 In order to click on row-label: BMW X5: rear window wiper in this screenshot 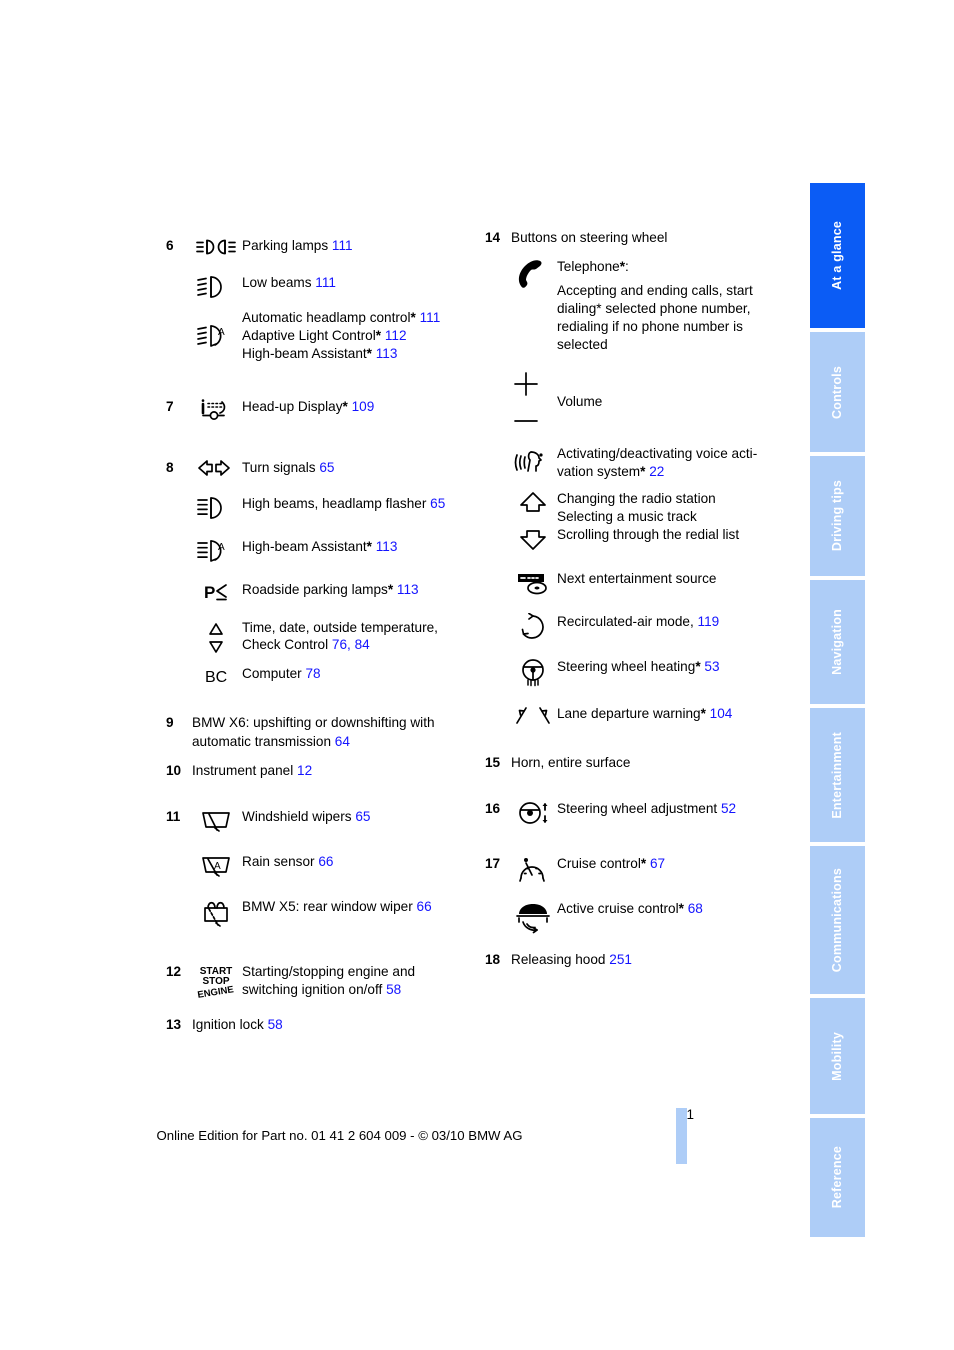, I will do `click(327, 906)`.